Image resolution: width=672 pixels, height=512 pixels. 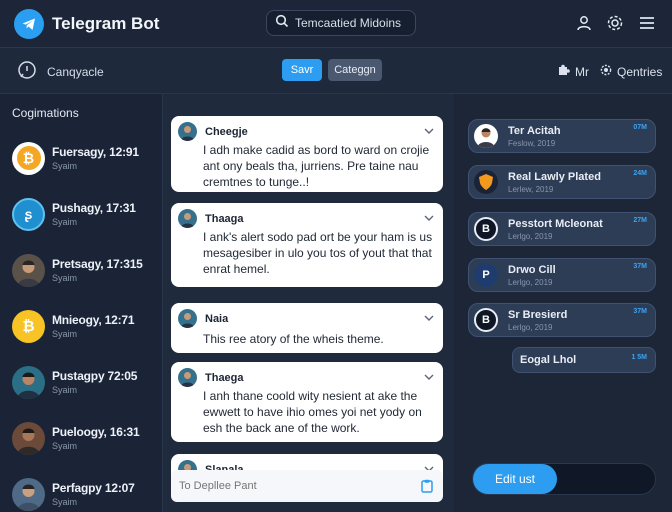 I want to click on contact-card: B Pesstort Mcleonat Lerlgo, 2019 27M, so click(x=562, y=229).